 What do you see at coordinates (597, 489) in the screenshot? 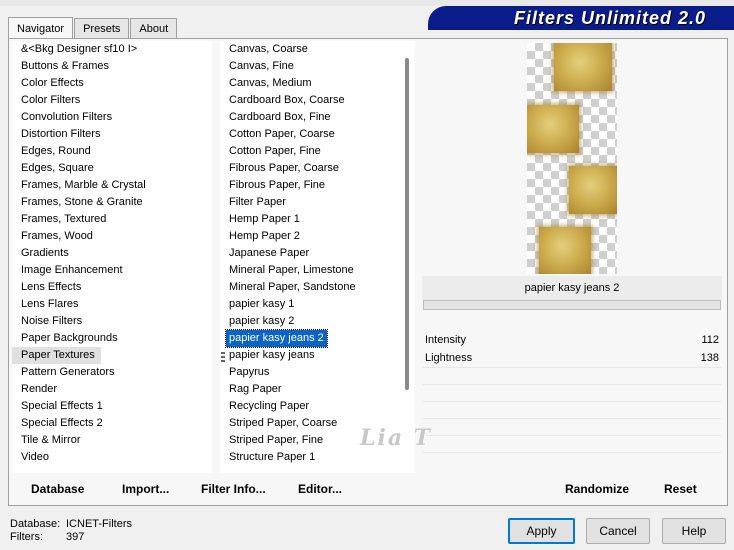
I see `randomize-button: Randomize` at bounding box center [597, 489].